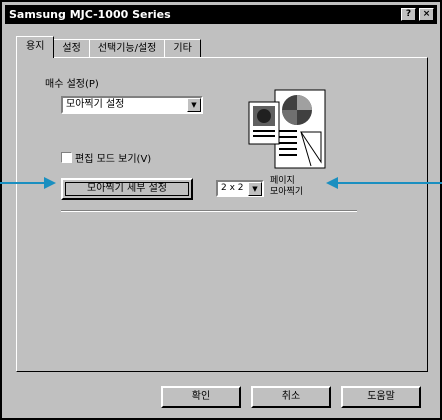 The width and height of the screenshot is (442, 420). I want to click on window-title: Samsung MJC-1000 Series, so click(90, 14).